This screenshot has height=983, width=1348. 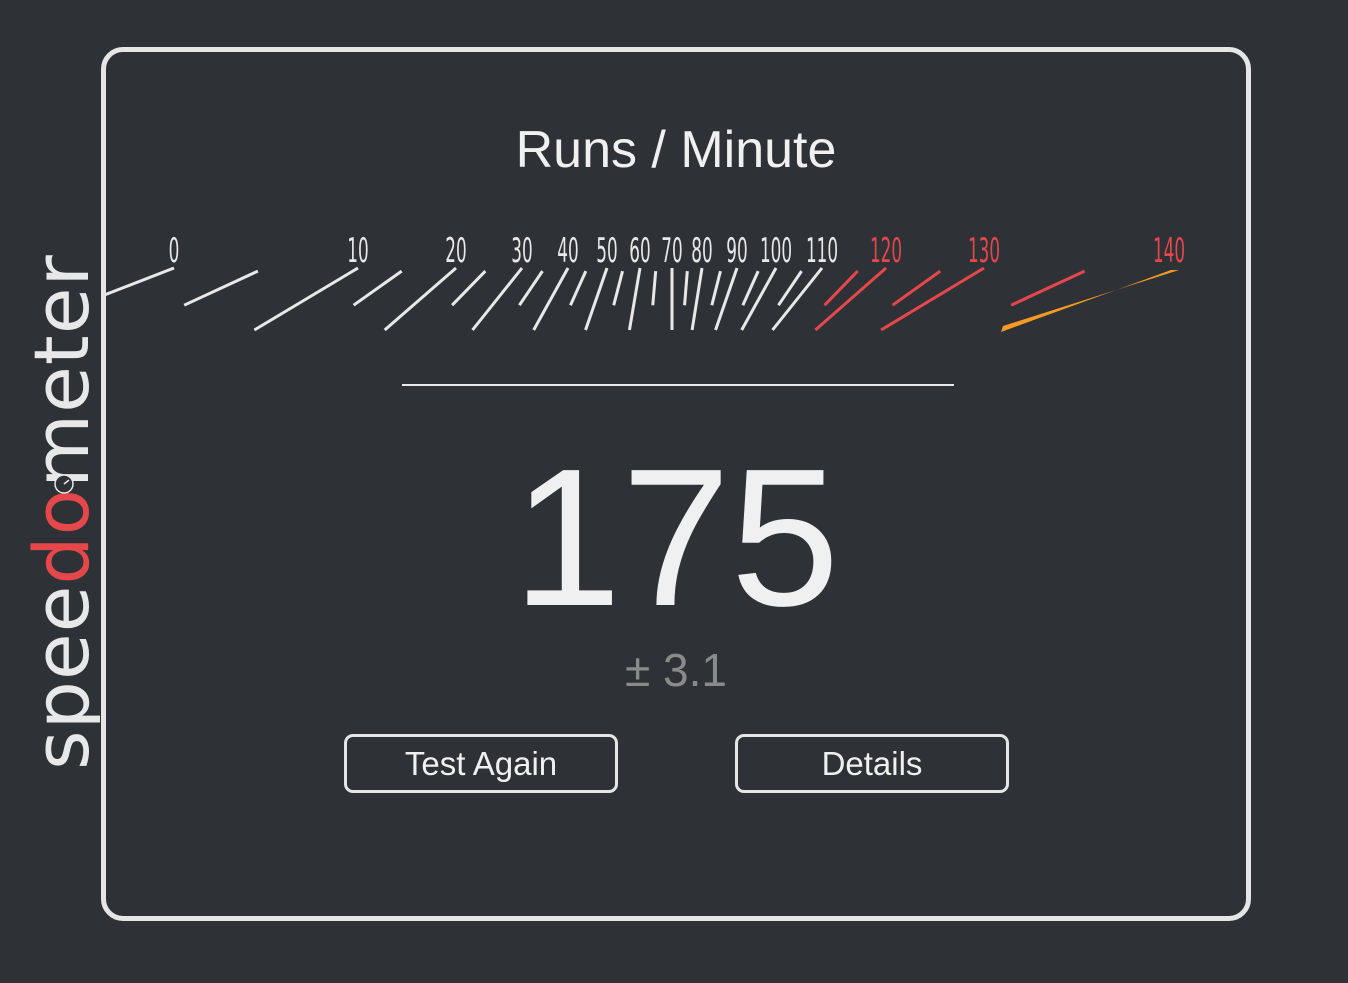 I want to click on gauge-label-30: 30, so click(x=521, y=251).